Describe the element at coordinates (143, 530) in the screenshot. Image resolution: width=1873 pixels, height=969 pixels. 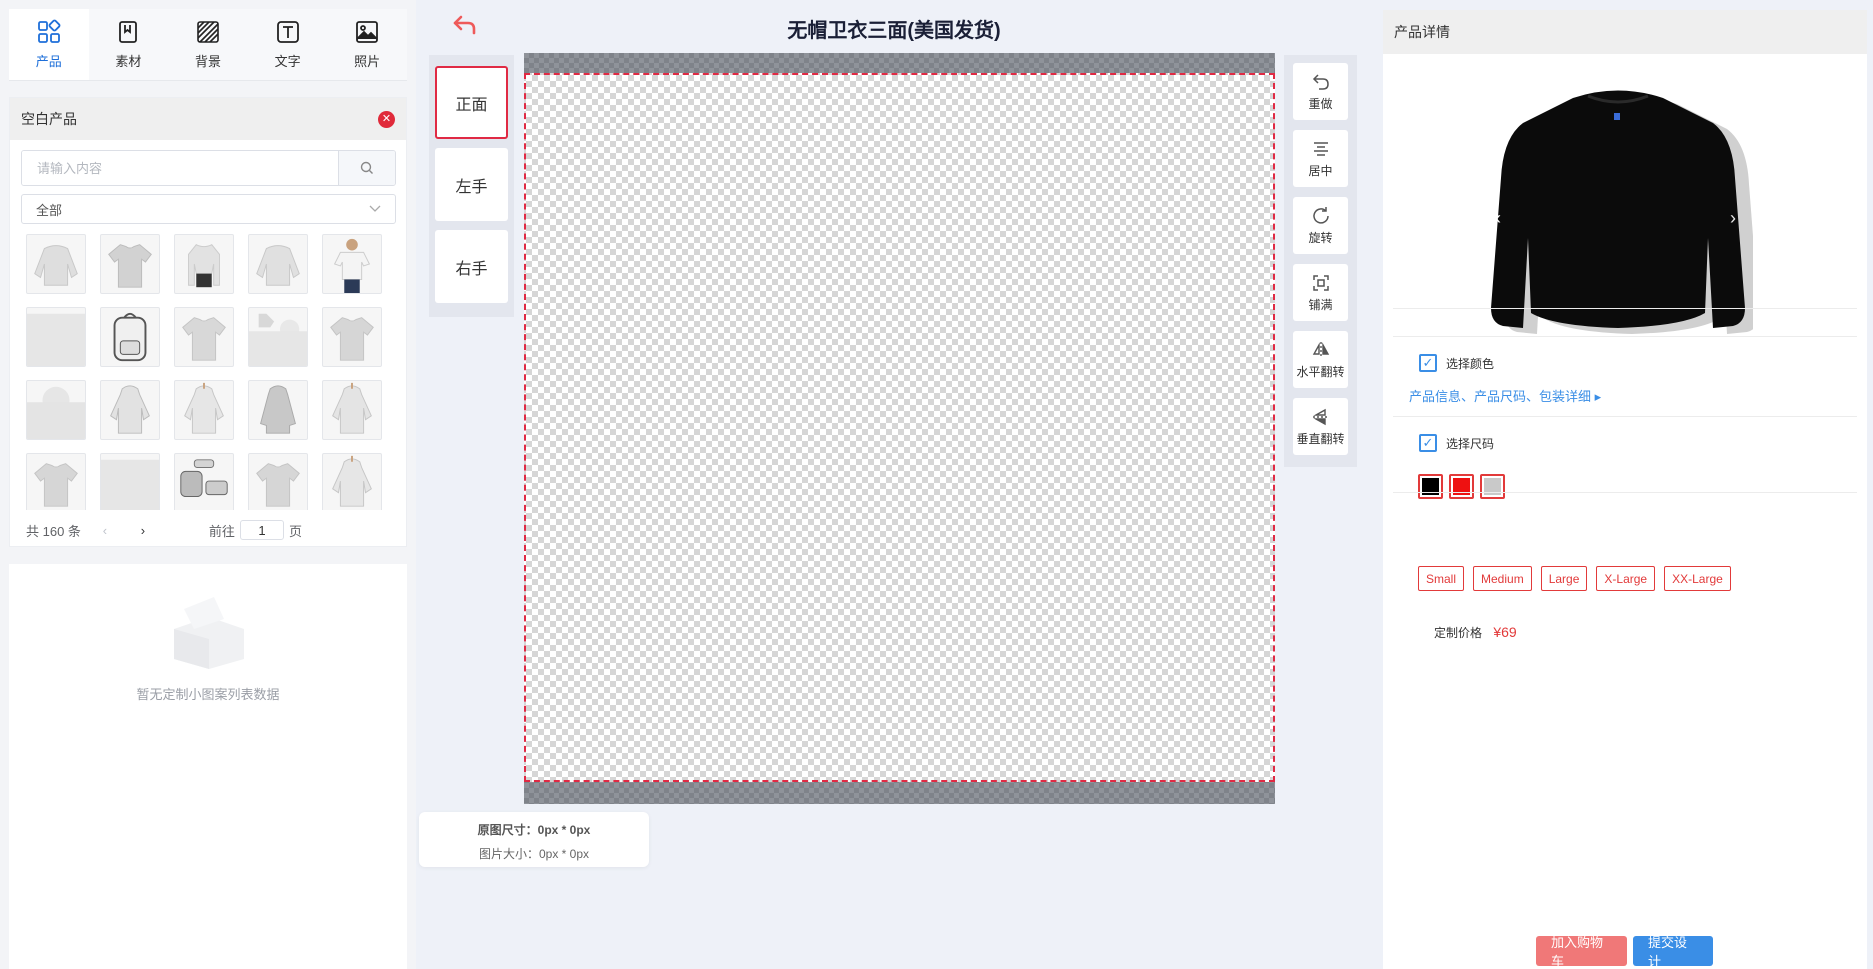
I see `next-page-button: ›` at that location.